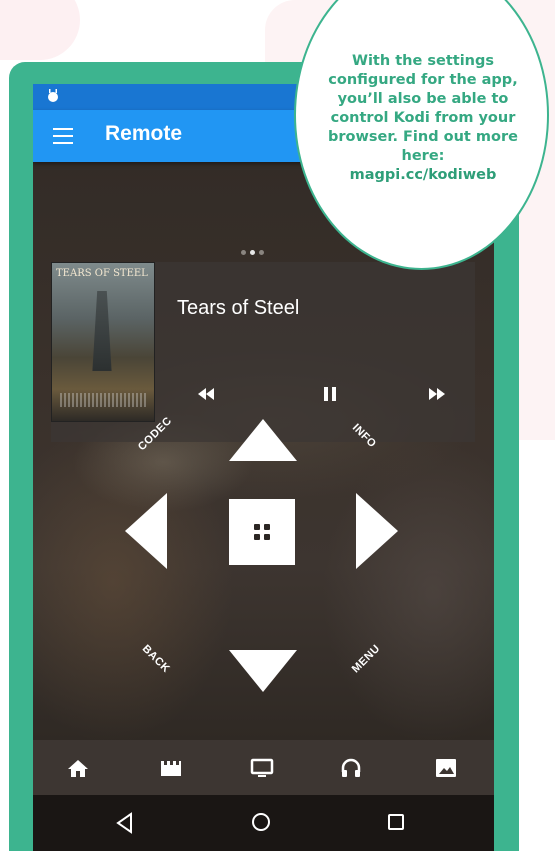 This screenshot has width=555, height=851. I want to click on left-button, so click(146, 531).